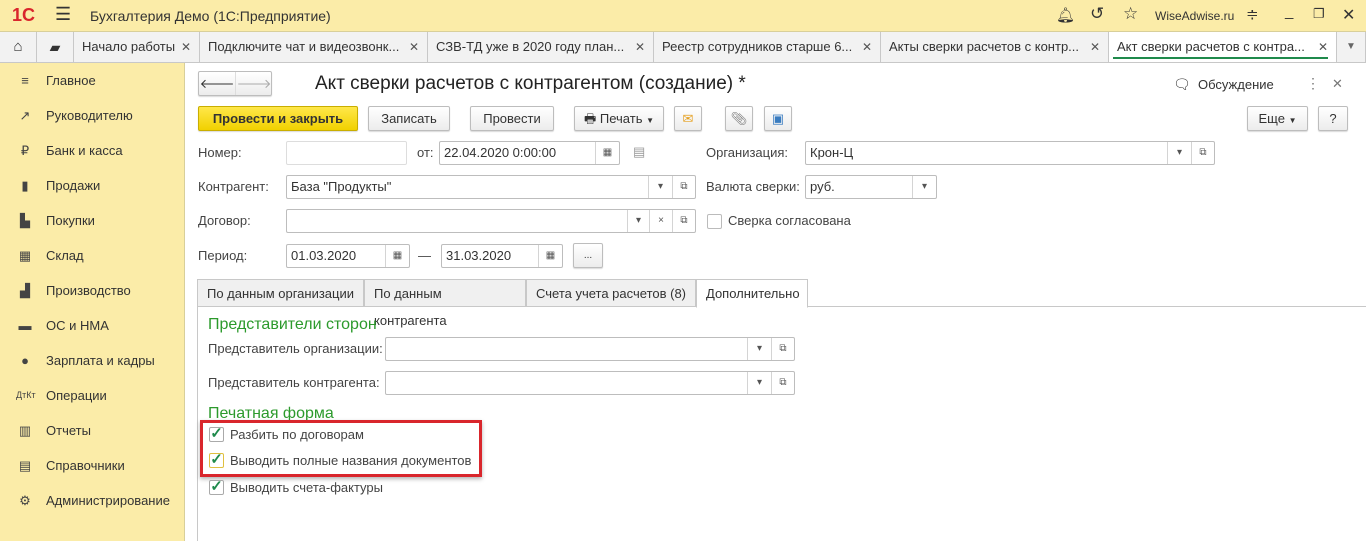  Describe the element at coordinates (1351, 47) in the screenshot. I see `tabs-dropdown-icon: ▼` at that location.